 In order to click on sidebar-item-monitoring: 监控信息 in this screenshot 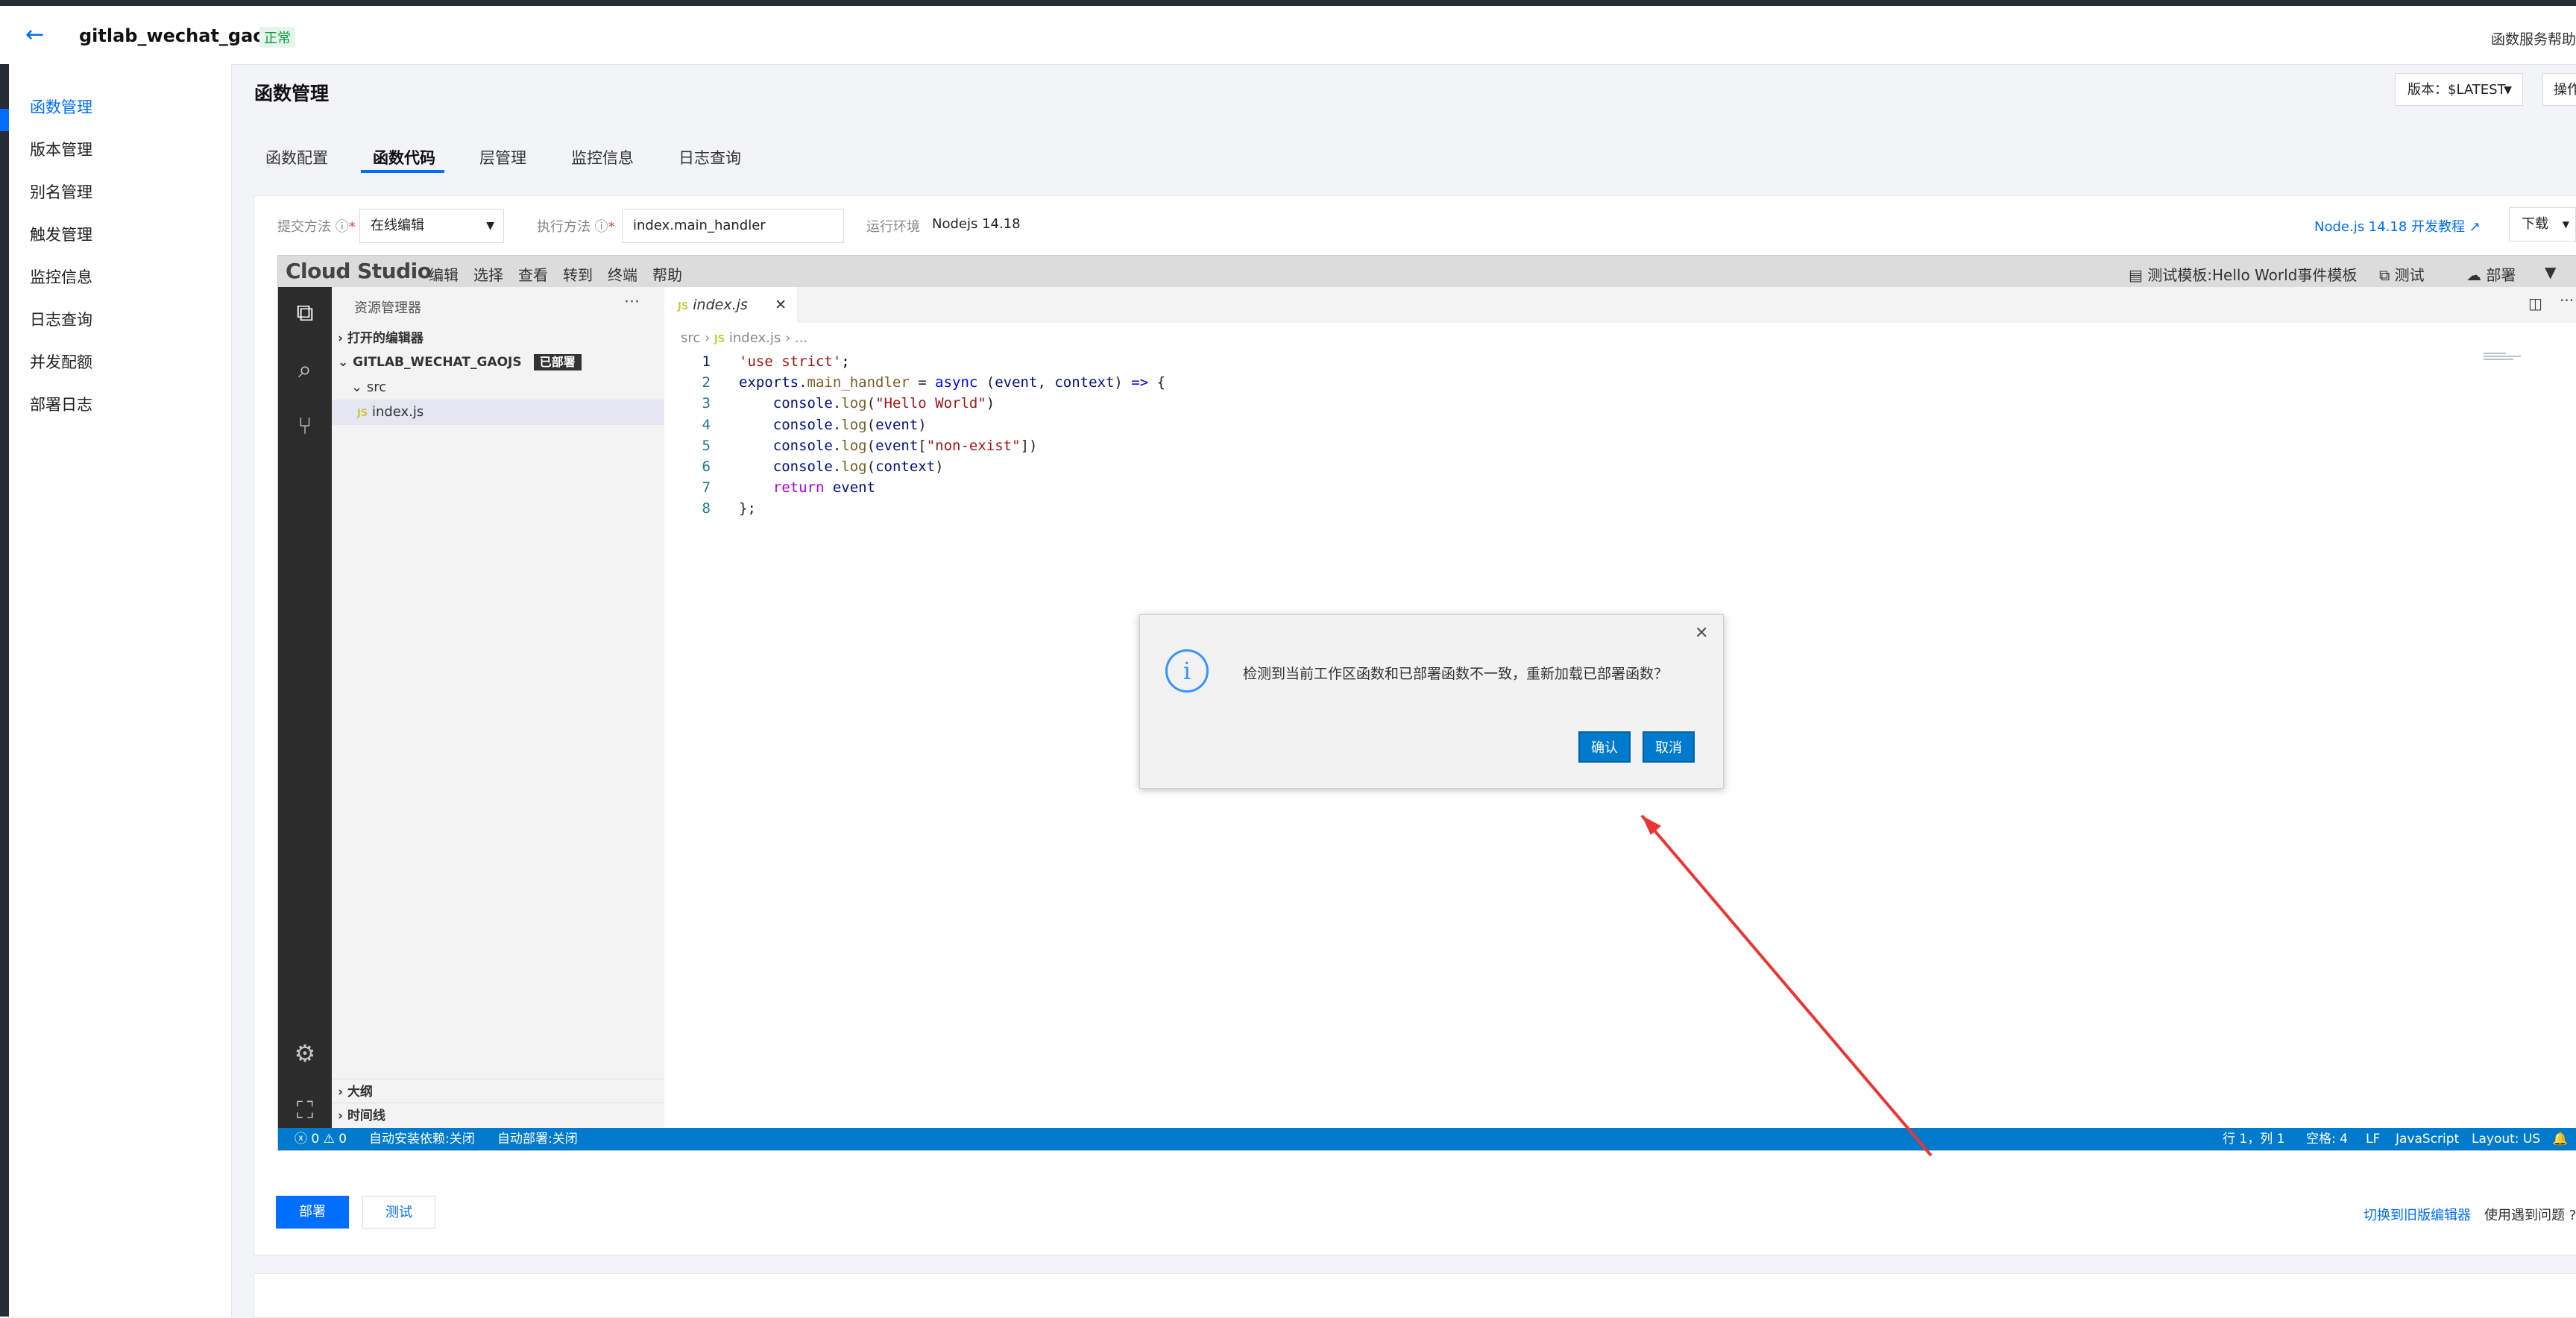, I will do `click(61, 276)`.